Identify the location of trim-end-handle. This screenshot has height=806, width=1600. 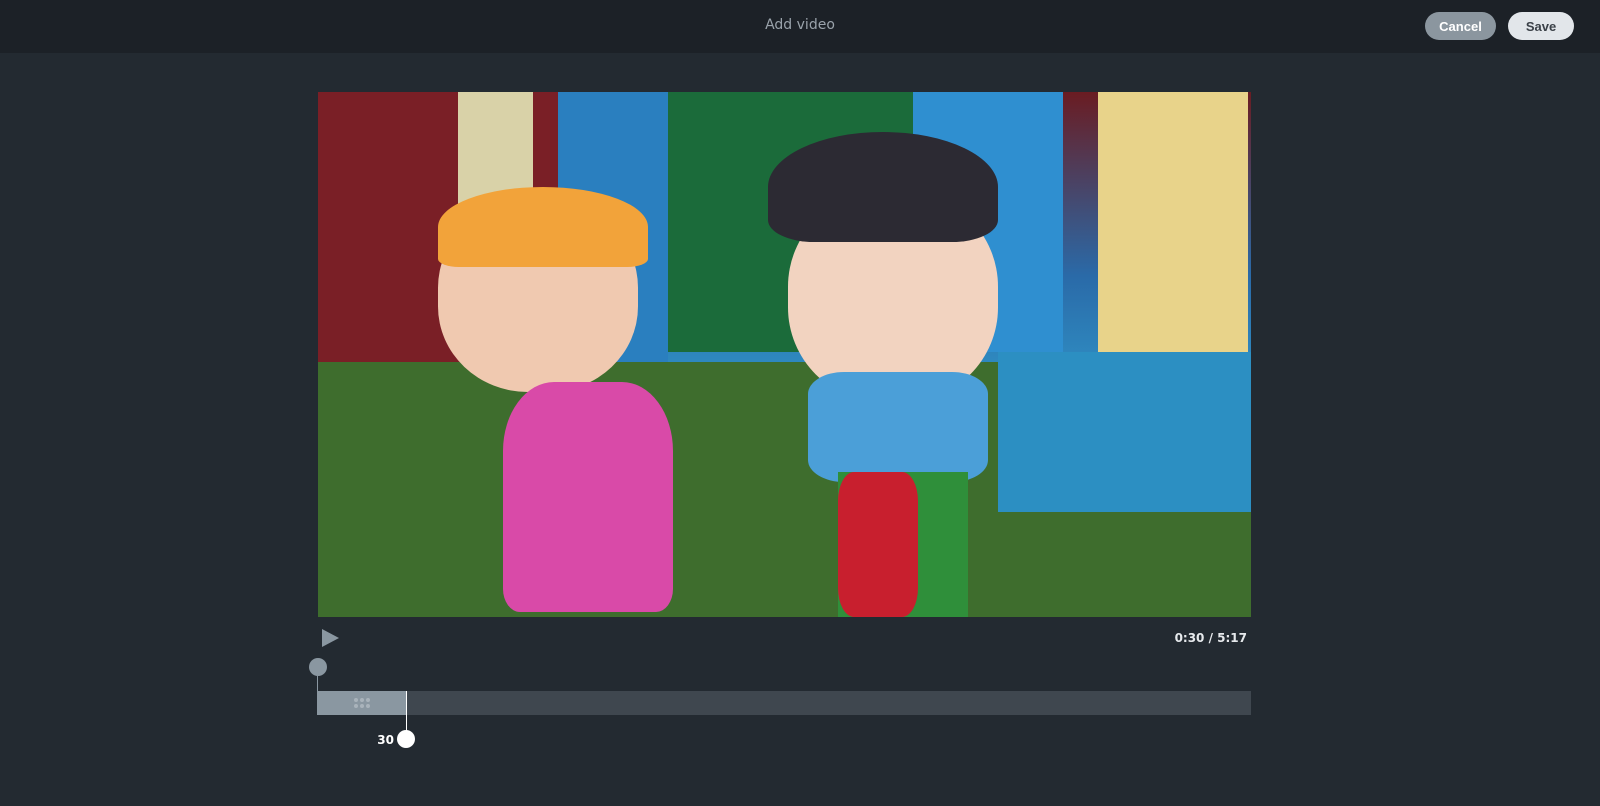
(406, 739).